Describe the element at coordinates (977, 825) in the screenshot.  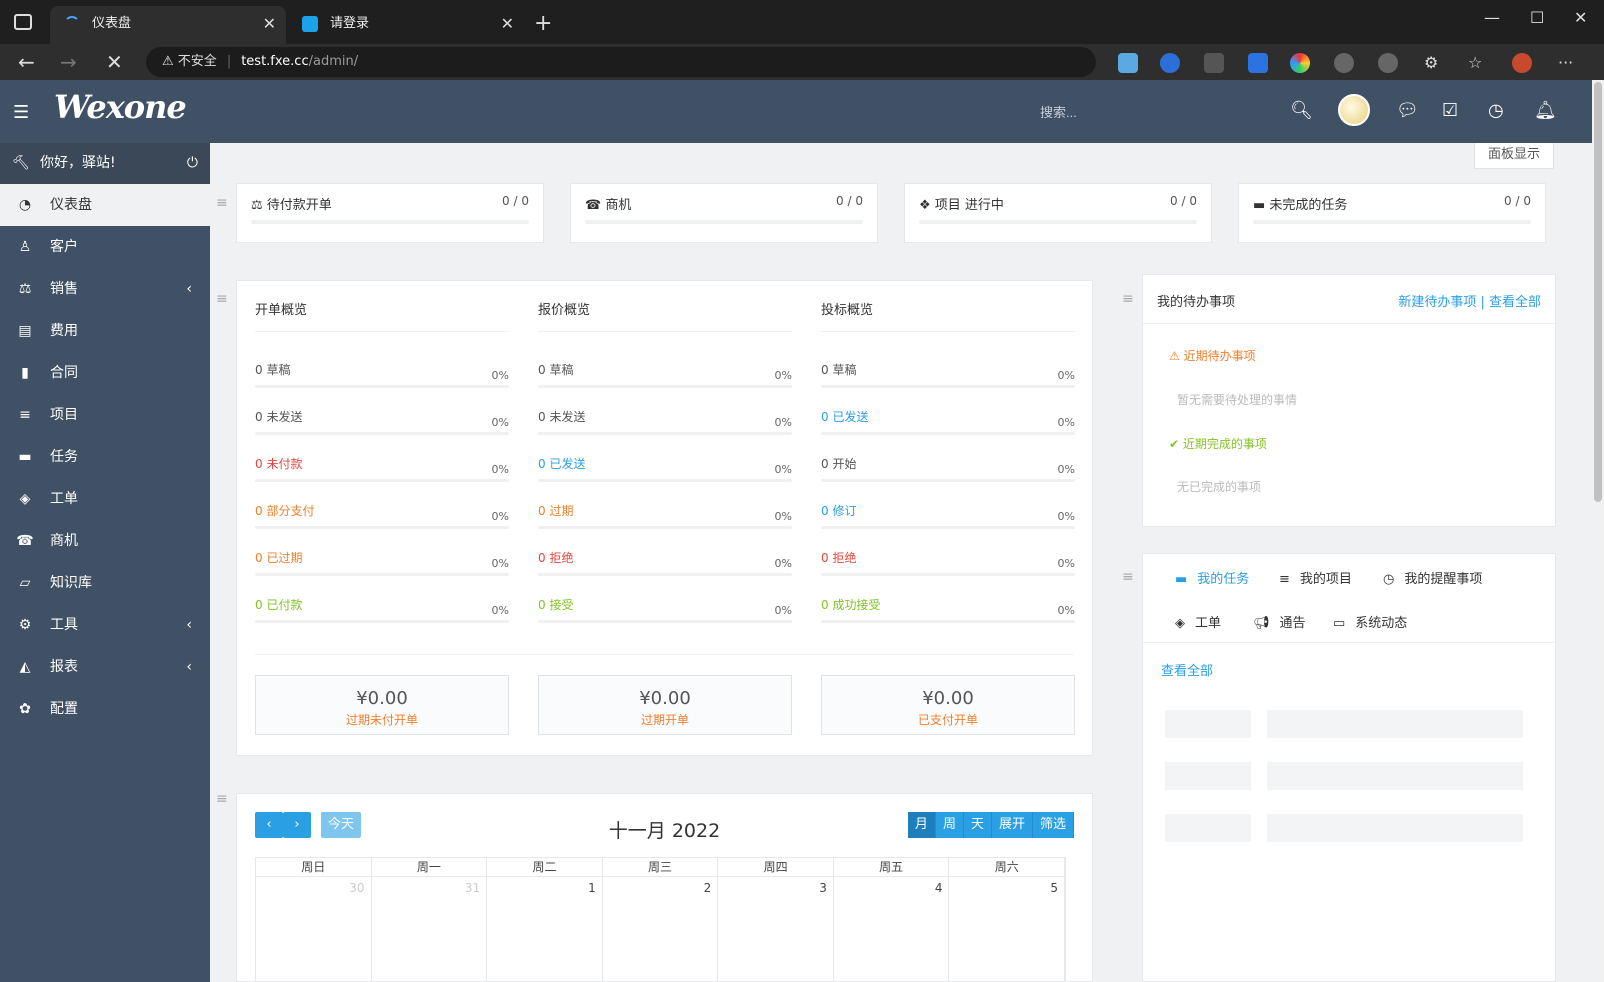
I see `view-day-button: 天` at that location.